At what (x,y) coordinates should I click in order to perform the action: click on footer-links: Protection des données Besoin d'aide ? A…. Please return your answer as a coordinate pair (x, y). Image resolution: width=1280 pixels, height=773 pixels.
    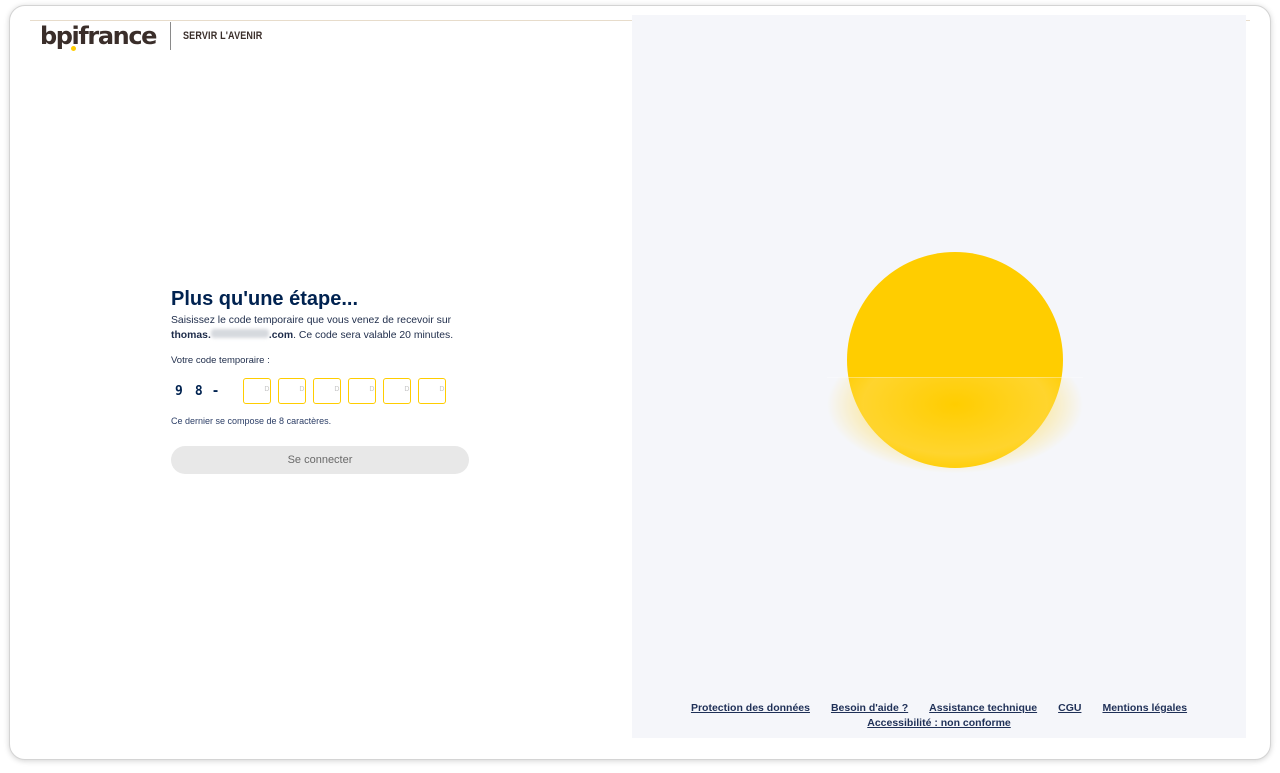
    Looking at the image, I should click on (939, 715).